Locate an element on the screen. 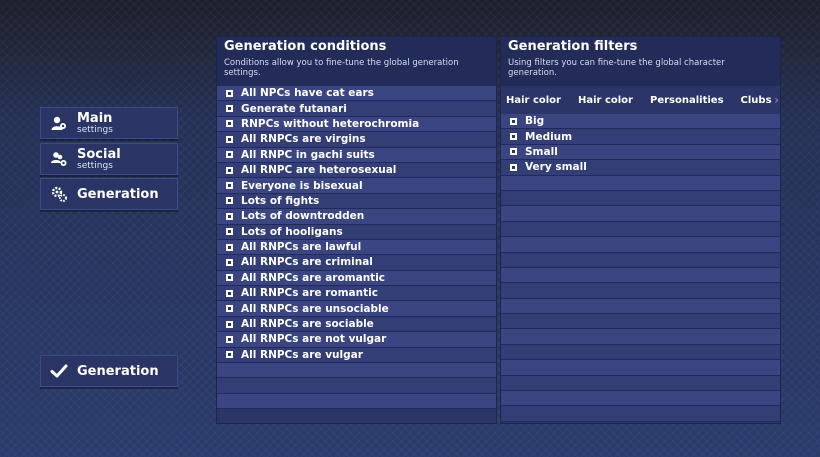 Image resolution: width=820 pixels, height=457 pixels. row-label: All RNPC in gachi suits is located at coordinates (308, 154).